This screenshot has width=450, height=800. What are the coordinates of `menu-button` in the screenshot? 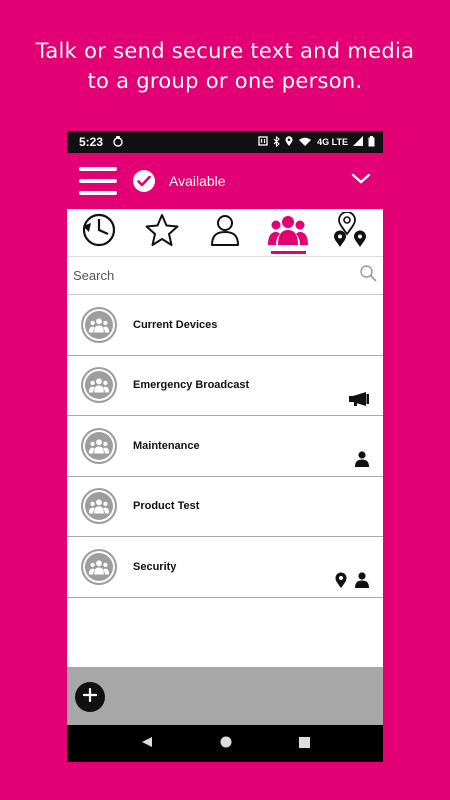 It's located at (98, 181).